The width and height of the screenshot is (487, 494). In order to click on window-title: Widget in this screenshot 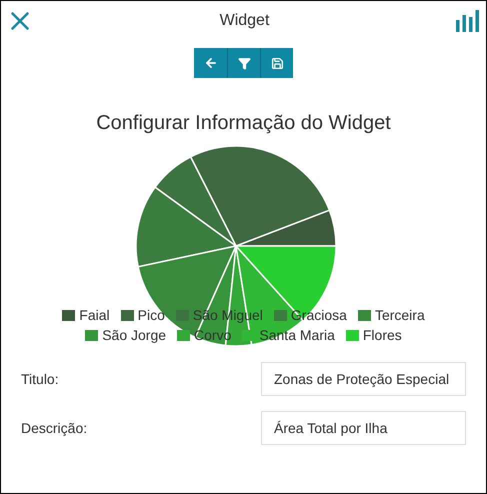, I will do `click(245, 21)`.